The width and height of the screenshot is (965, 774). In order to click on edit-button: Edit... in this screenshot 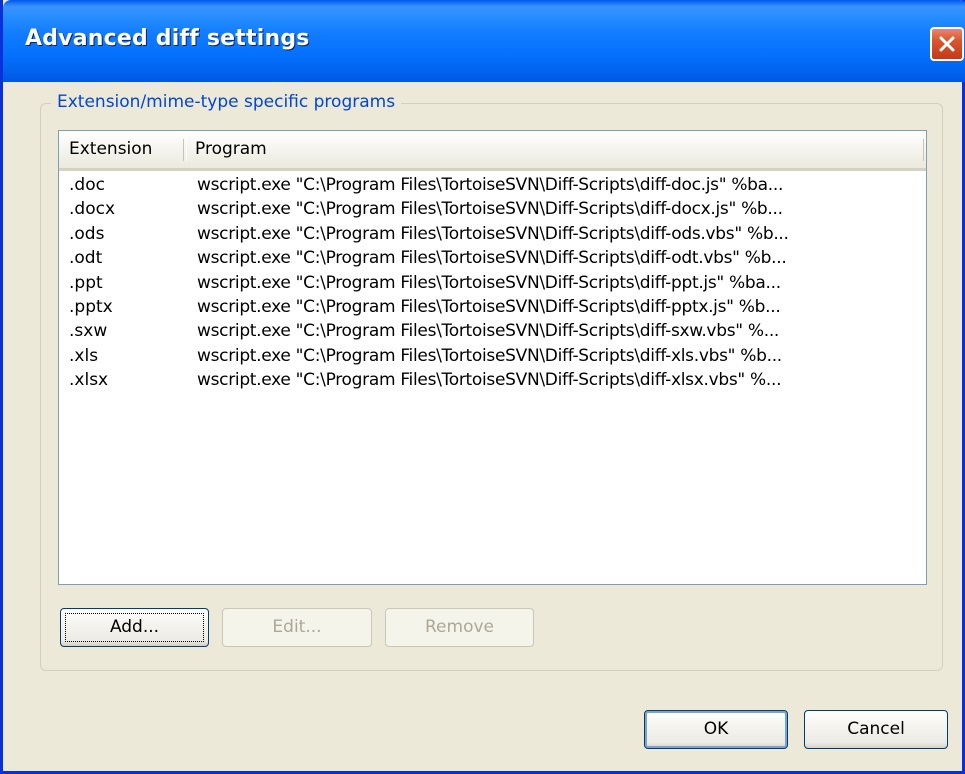, I will do `click(297, 627)`.